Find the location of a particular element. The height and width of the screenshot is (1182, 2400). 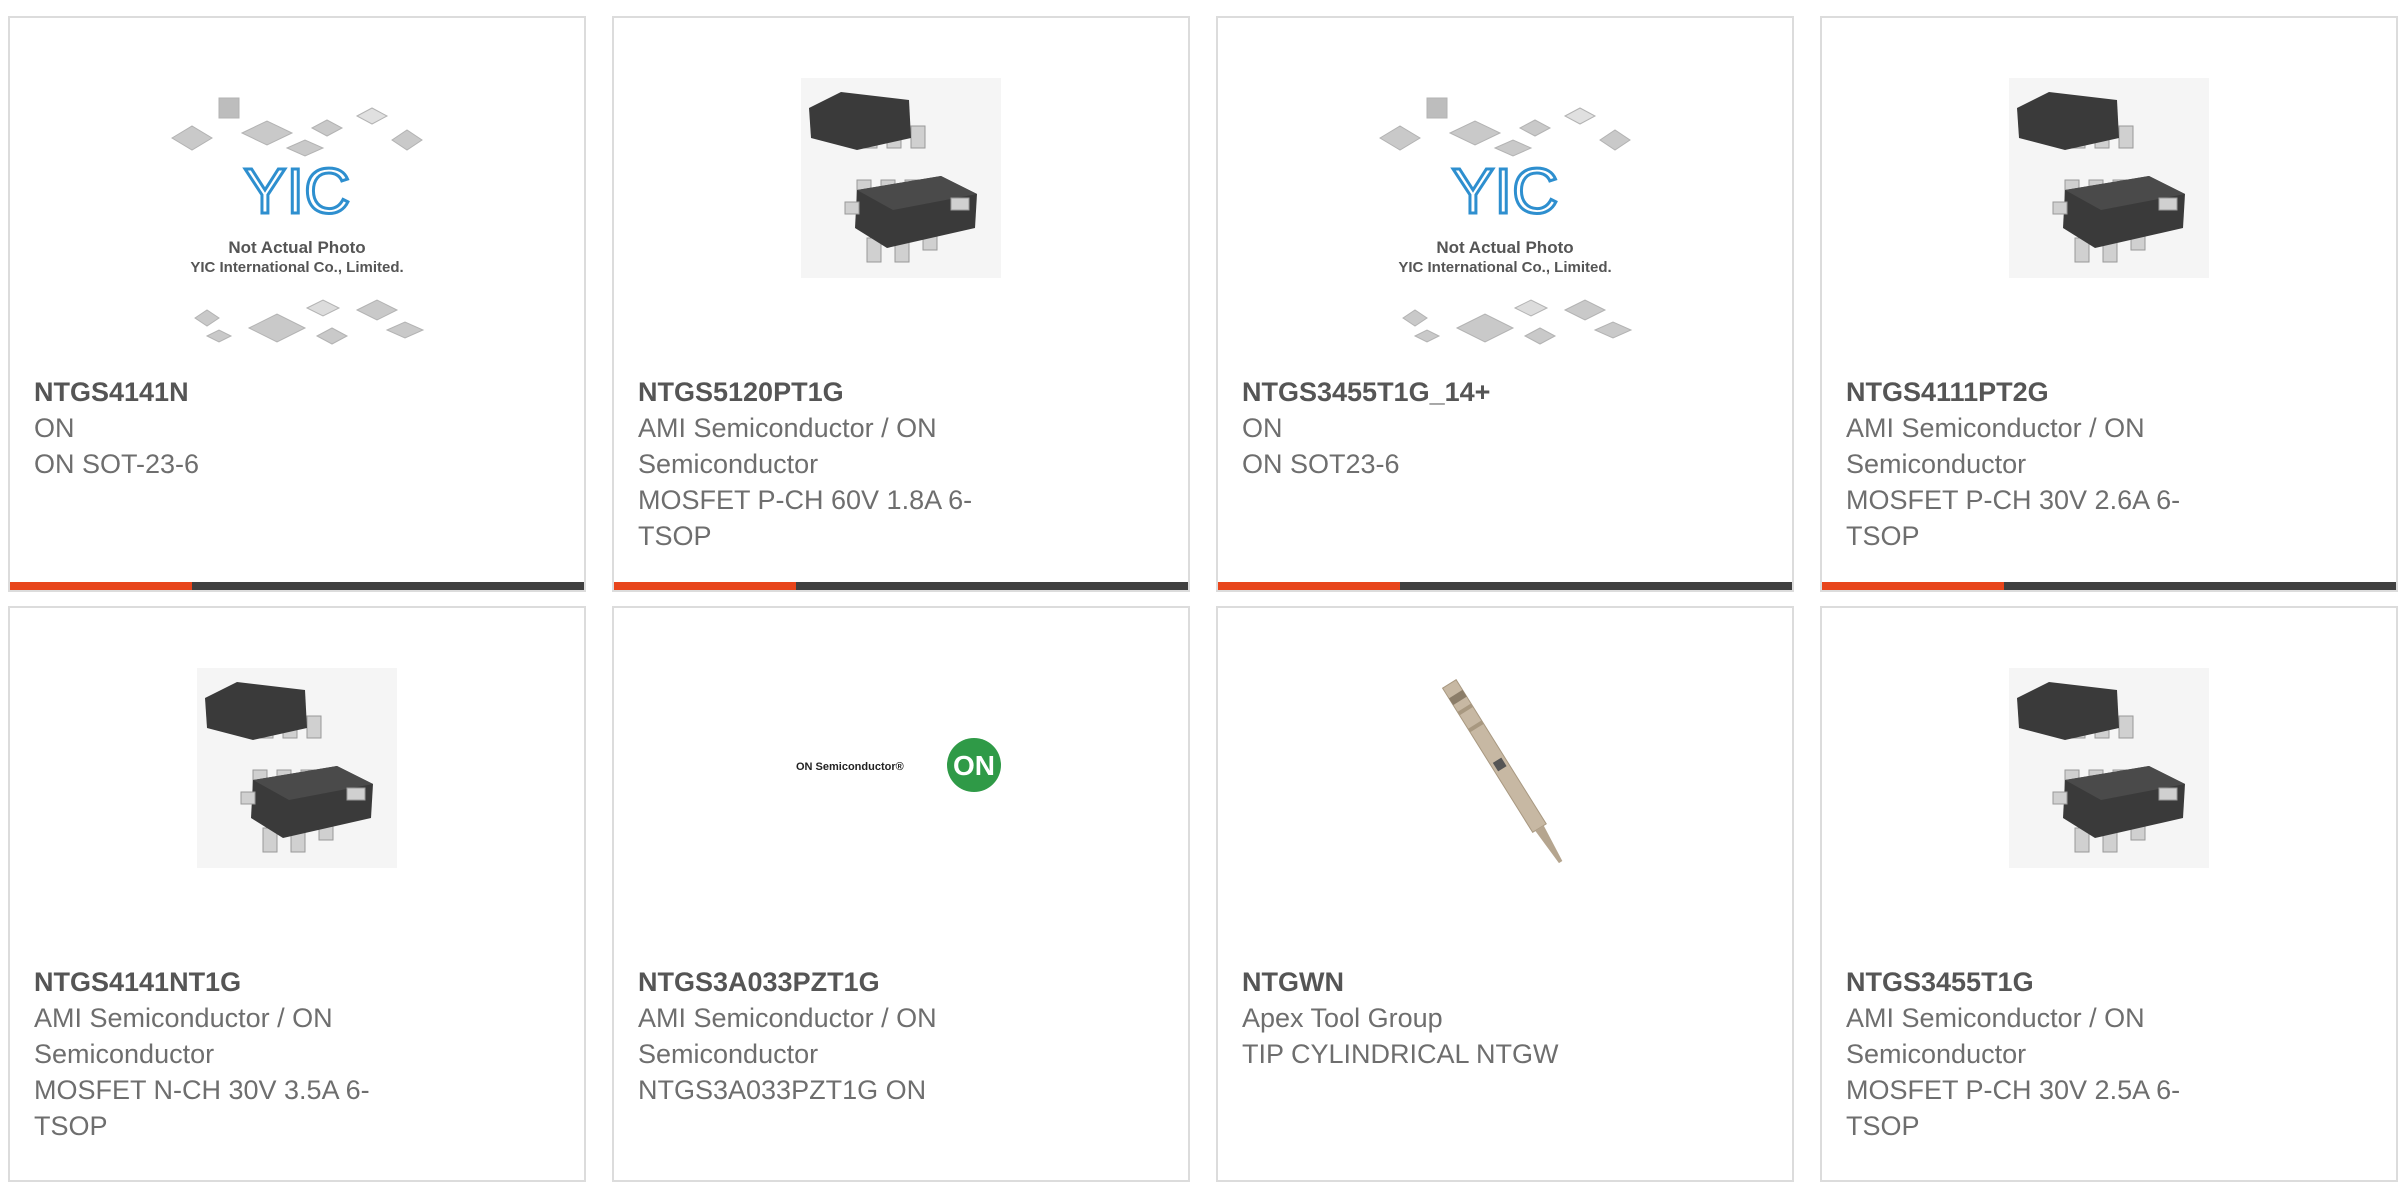

product-info: NTGS4141N ON ON SOT-23-6 is located at coordinates (224, 428).